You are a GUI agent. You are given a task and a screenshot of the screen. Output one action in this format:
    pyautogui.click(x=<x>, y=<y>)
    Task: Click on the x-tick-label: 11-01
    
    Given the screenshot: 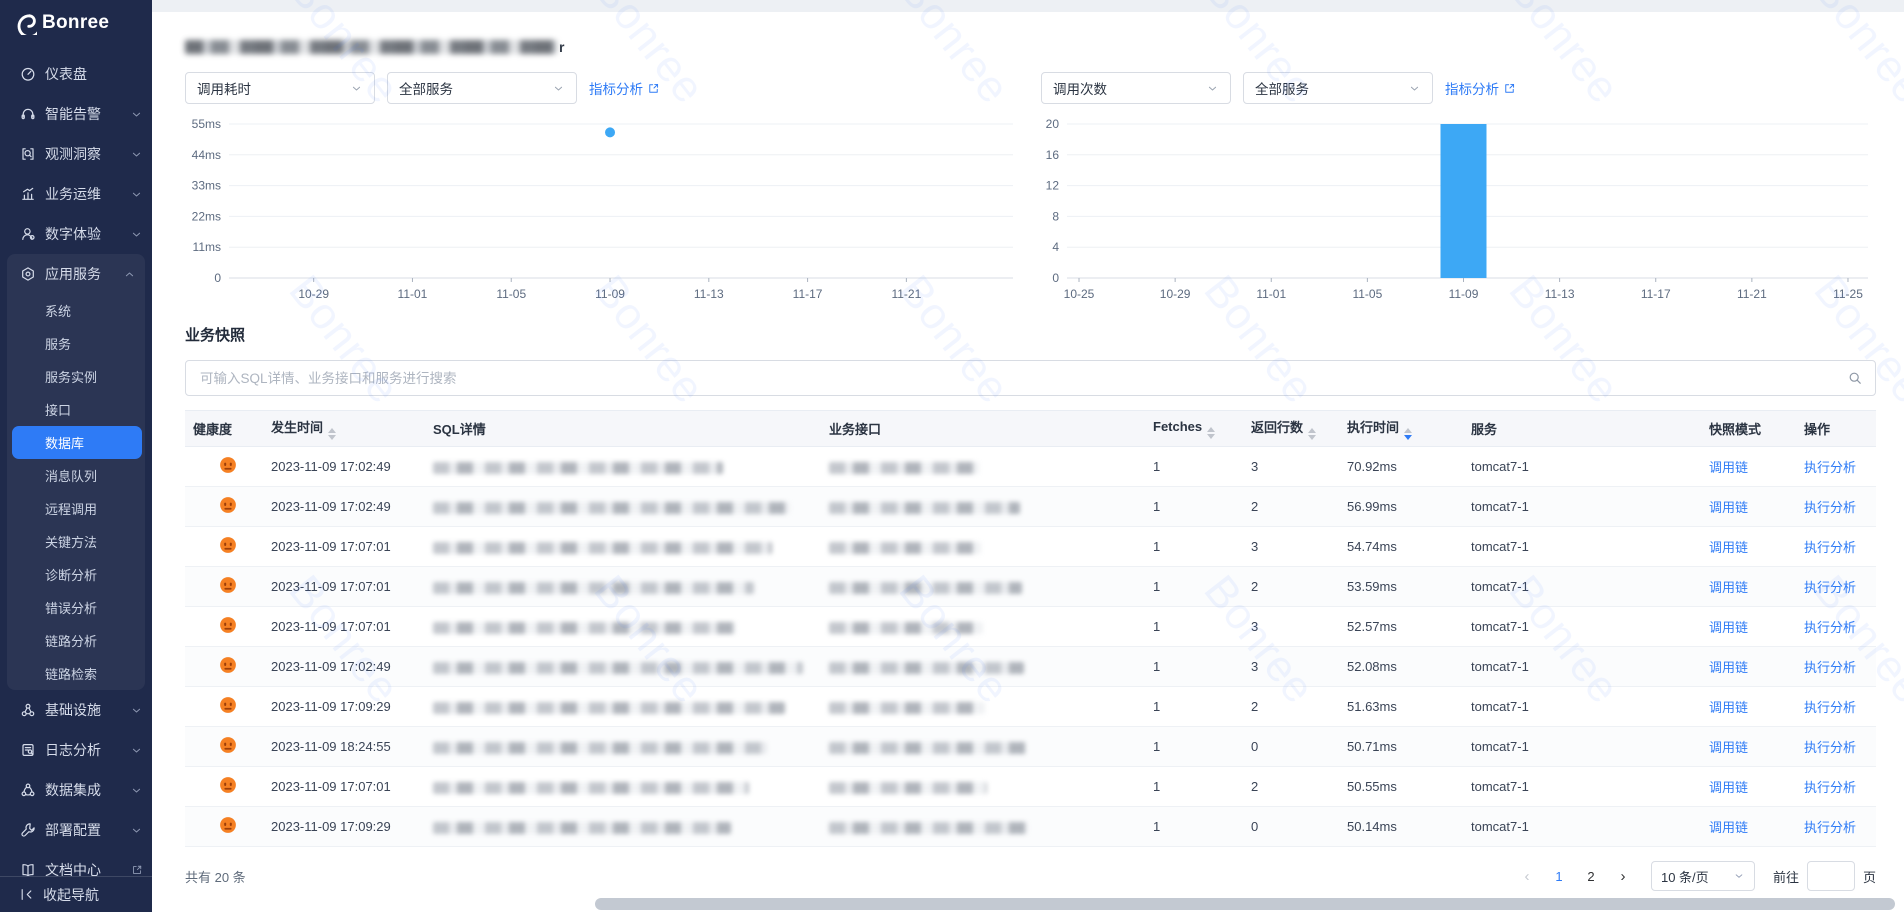 What is the action you would take?
    pyautogui.click(x=413, y=294)
    